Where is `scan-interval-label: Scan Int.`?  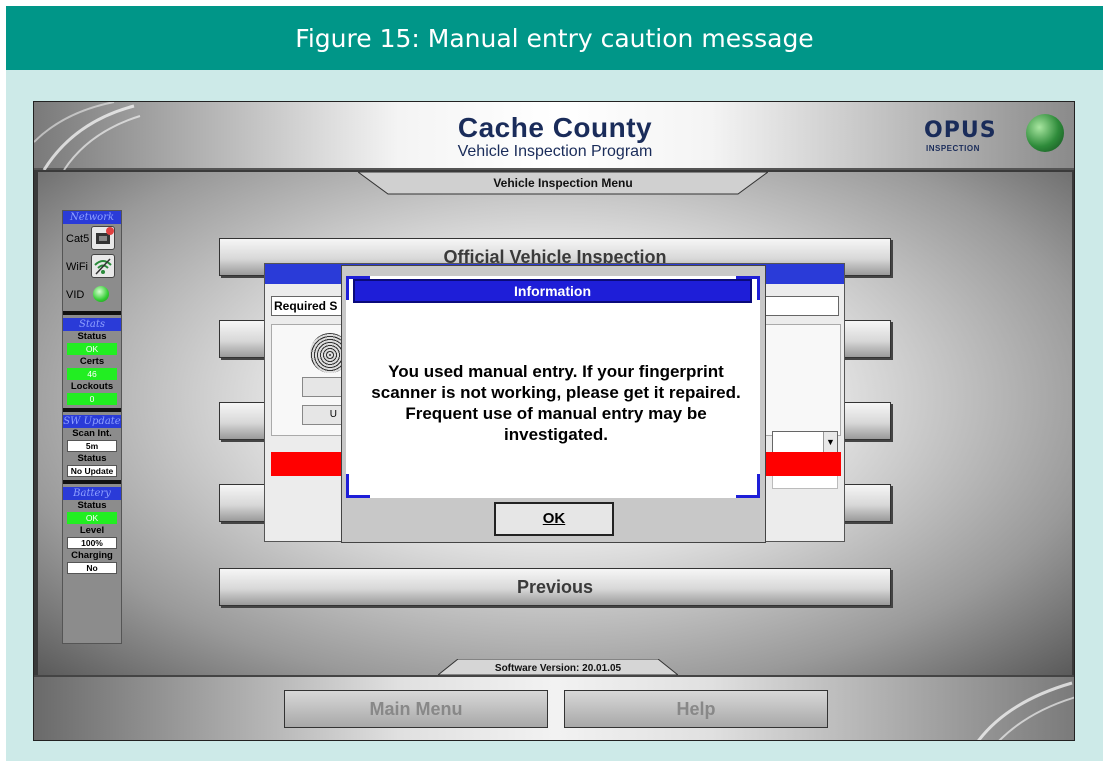
scan-interval-label: Scan Int. is located at coordinates (92, 433).